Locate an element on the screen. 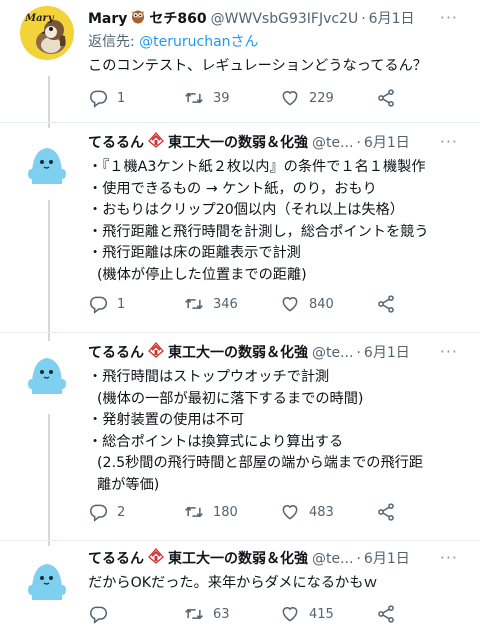 Image resolution: width=480 pixels, height=637 pixels. tweet-line: ・発射装置の使用は不可 is located at coordinates (166, 420).